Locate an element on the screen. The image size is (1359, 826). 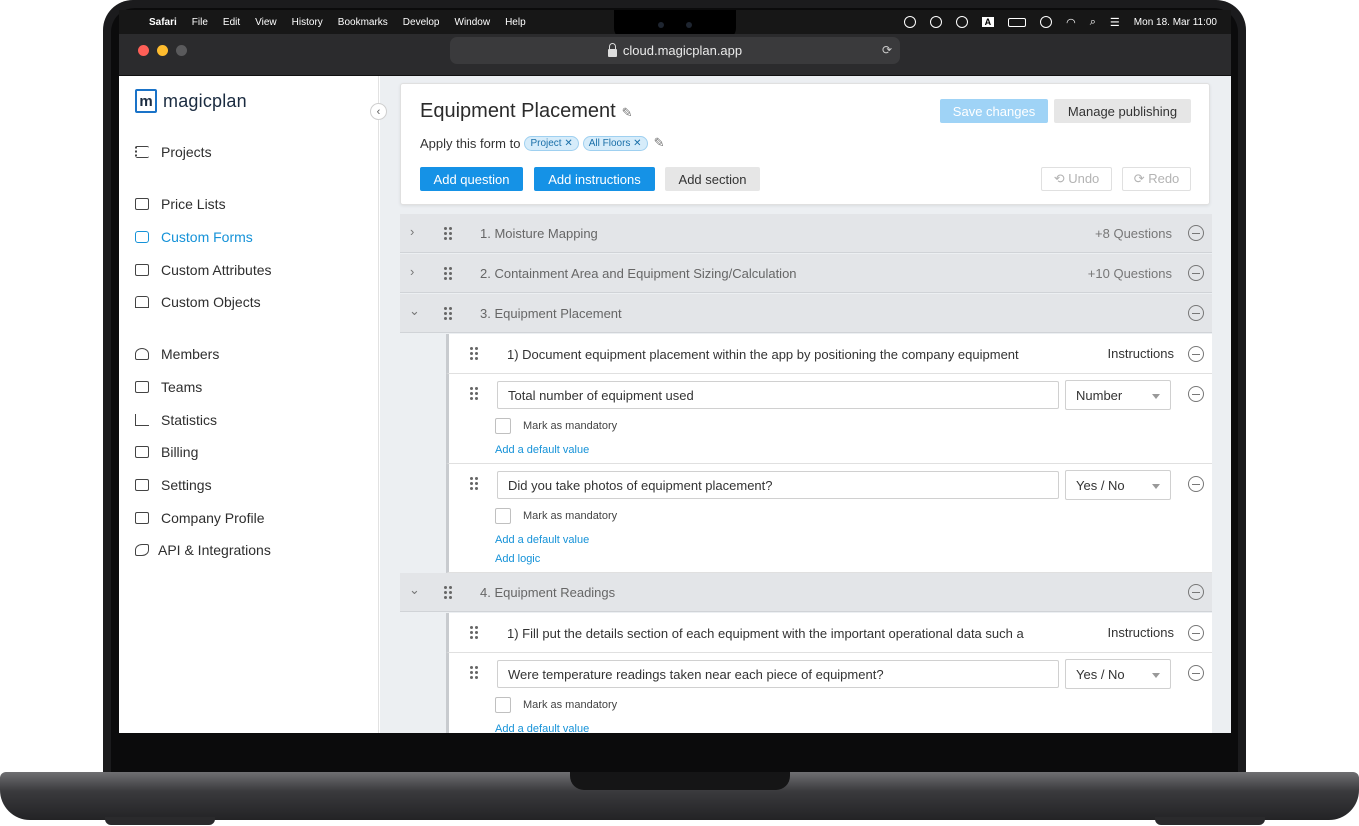
menu-bookmarks: Bookmarks is located at coordinates (363, 22).